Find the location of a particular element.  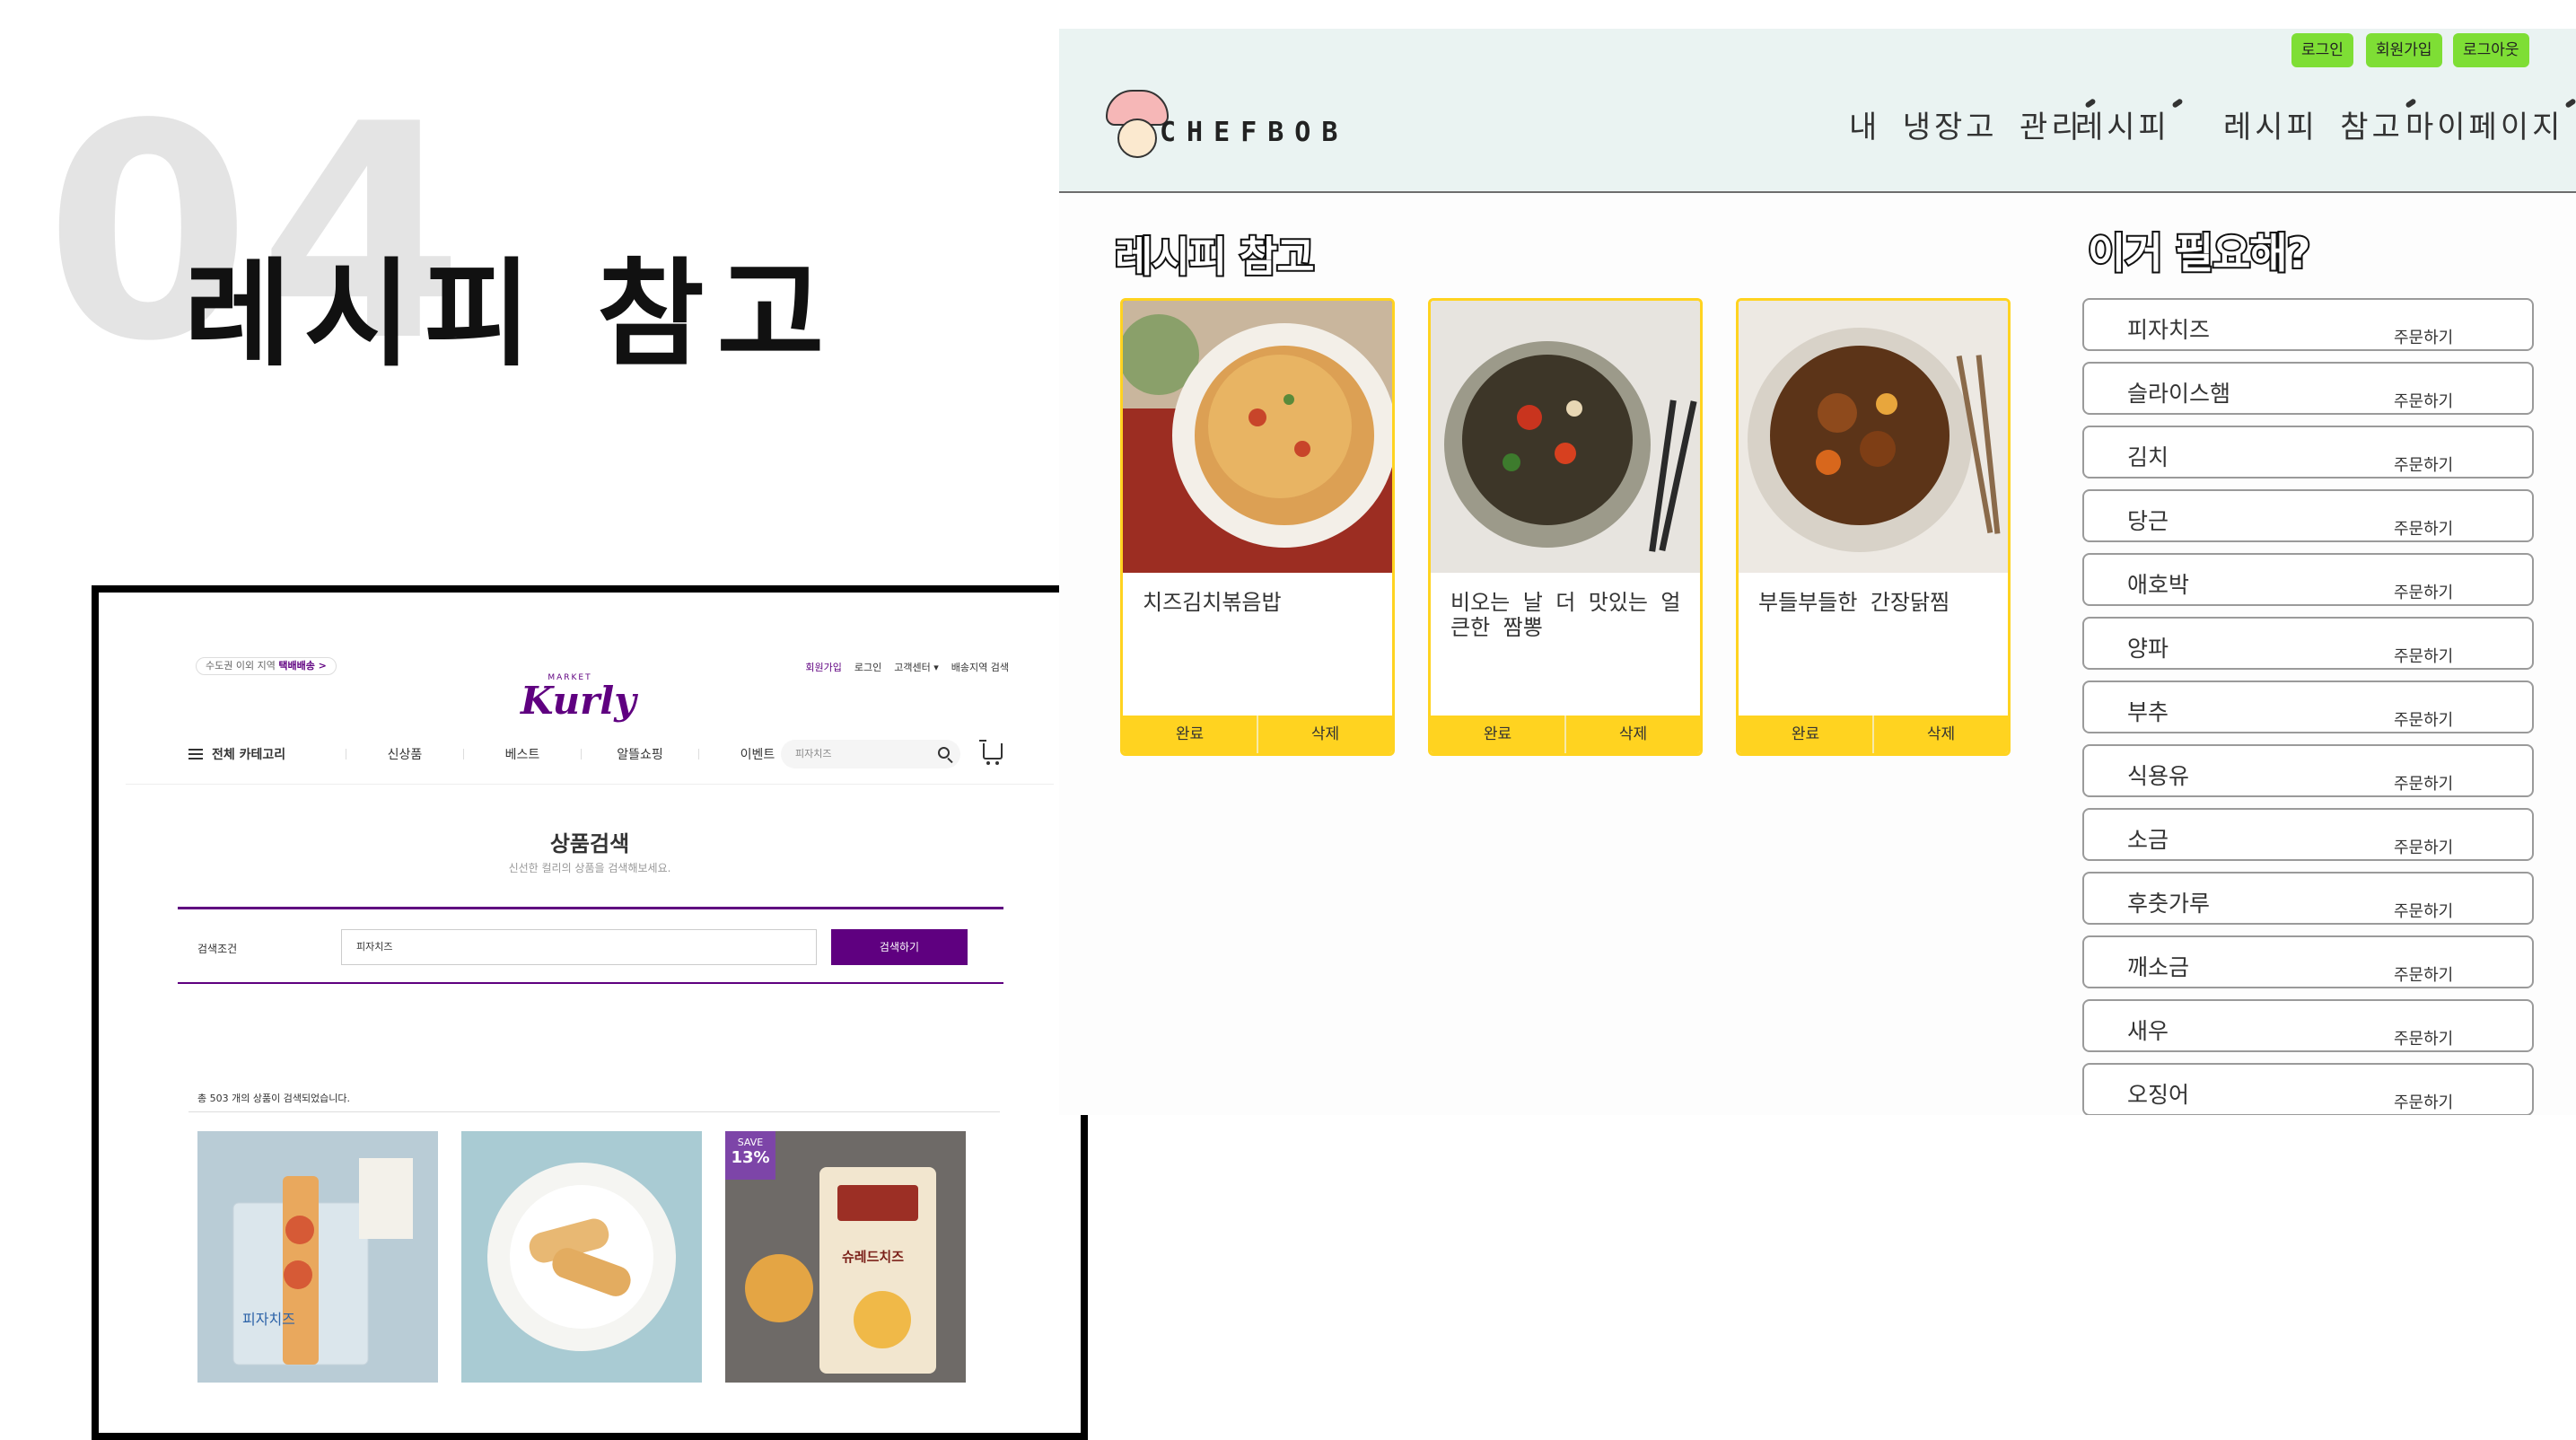

ingredient-name: 당근 is located at coordinates (2148, 521).